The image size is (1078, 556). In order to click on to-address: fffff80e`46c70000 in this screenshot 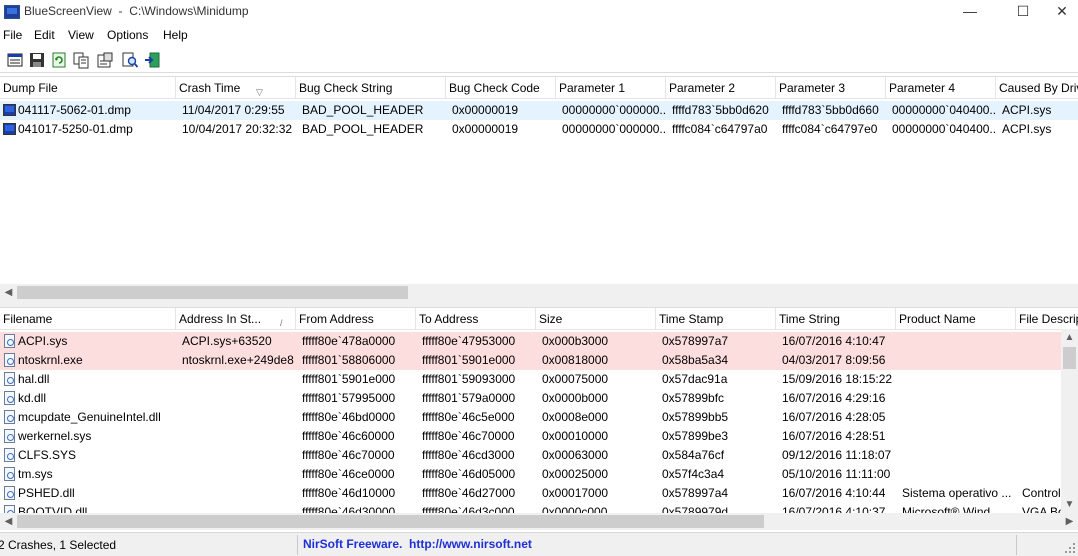, I will do `click(468, 436)`.